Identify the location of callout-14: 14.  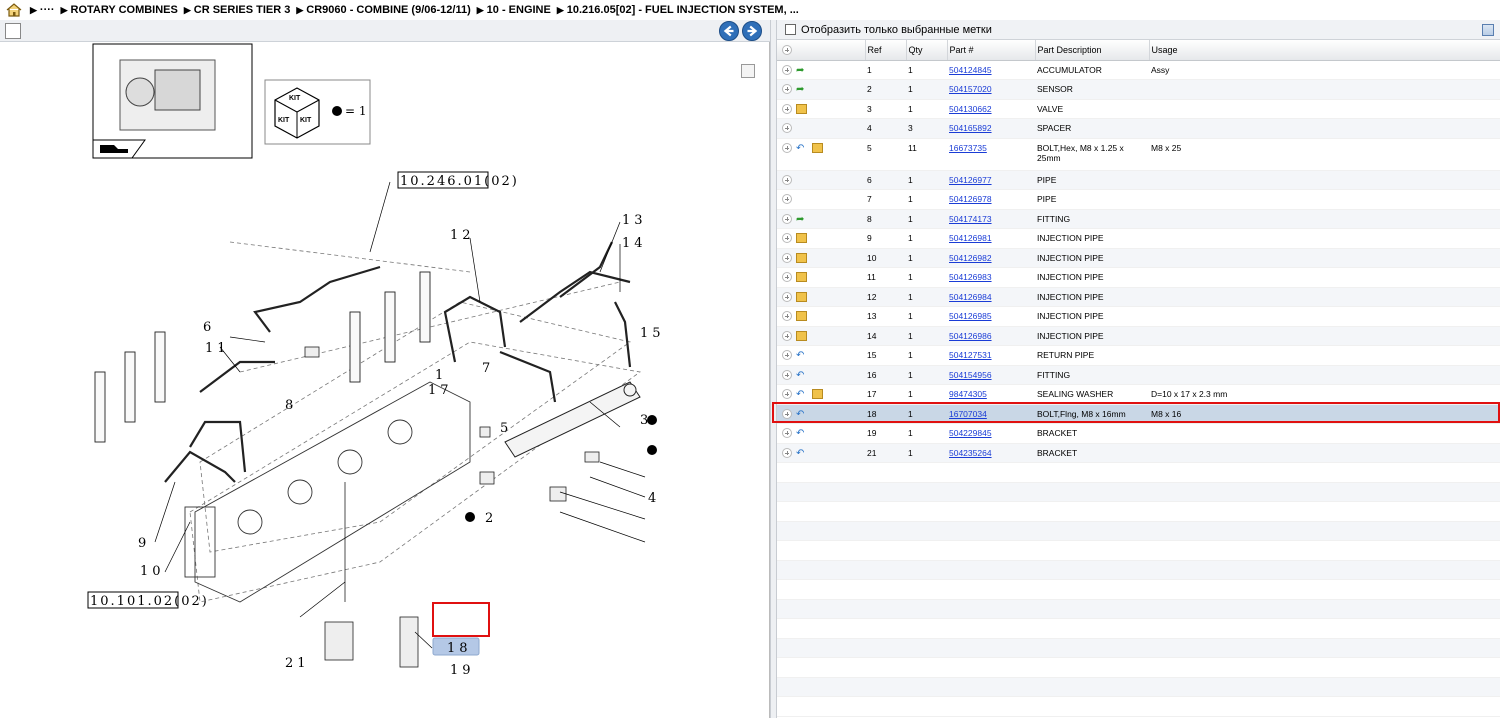
(634, 243).